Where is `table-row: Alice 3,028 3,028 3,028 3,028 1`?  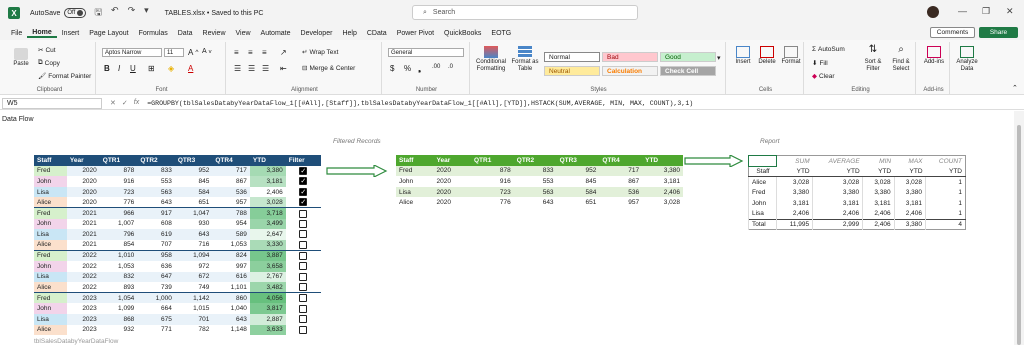 table-row: Alice 3,028 3,028 3,028 3,028 1 is located at coordinates (856, 182).